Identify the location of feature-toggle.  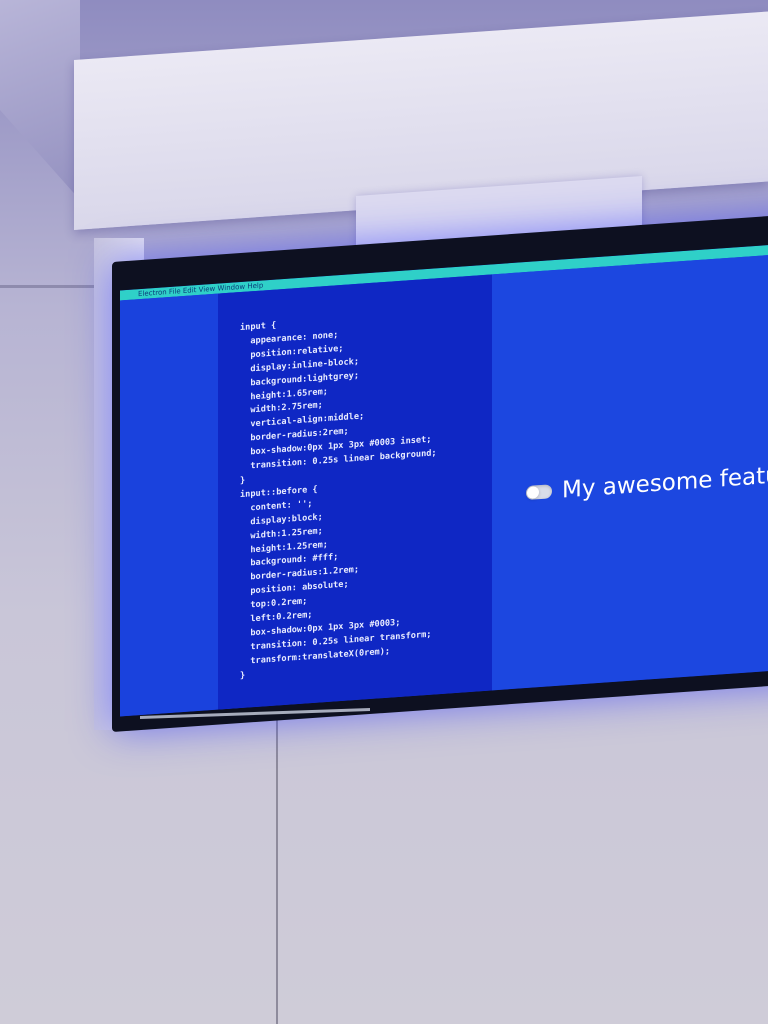
(539, 492).